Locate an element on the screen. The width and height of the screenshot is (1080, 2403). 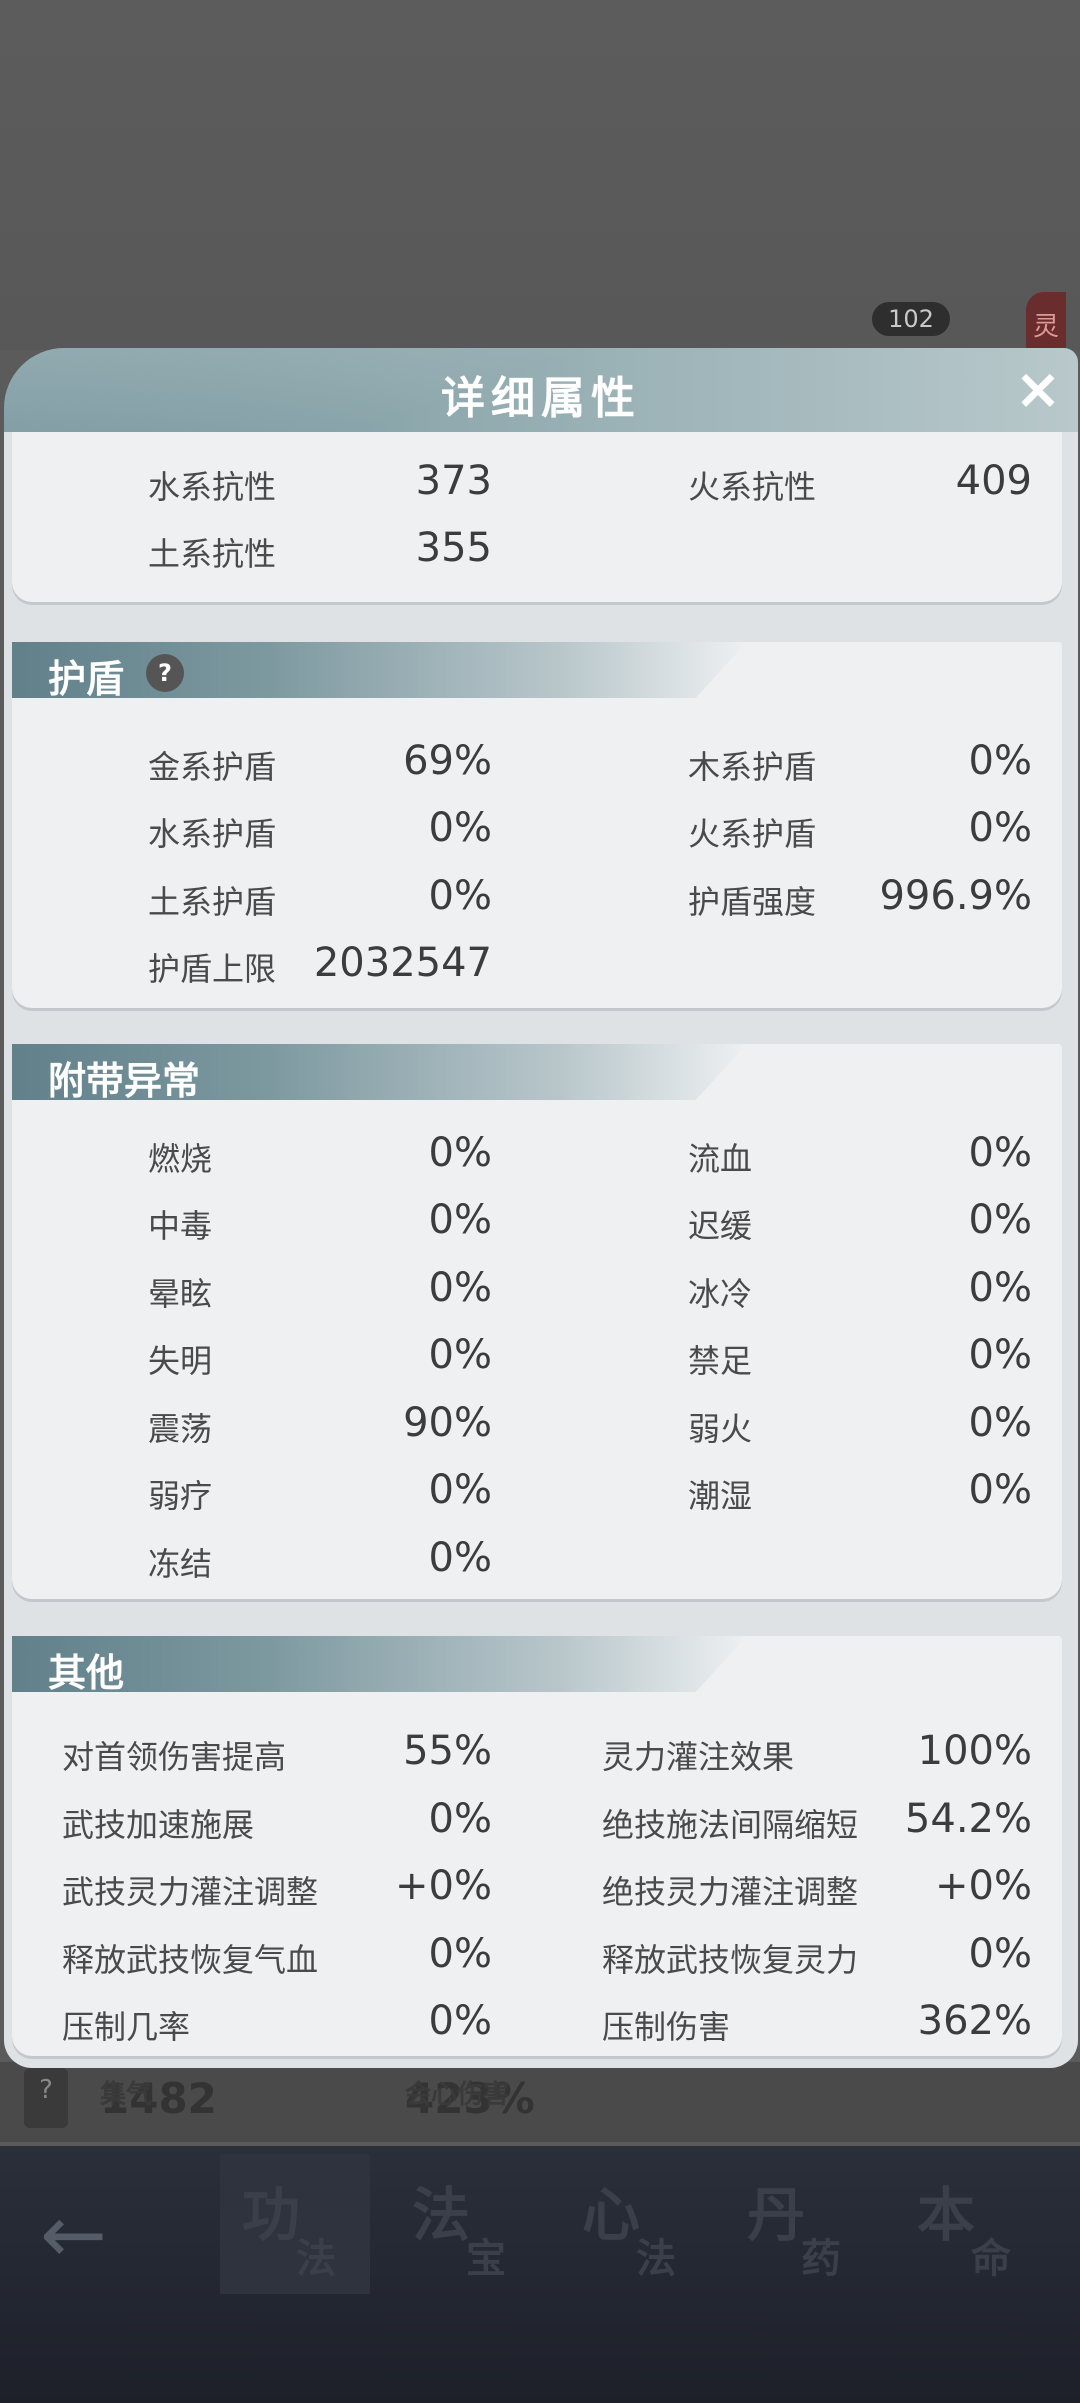
tab-fabao-small: 宝 is located at coordinates (486, 2259).